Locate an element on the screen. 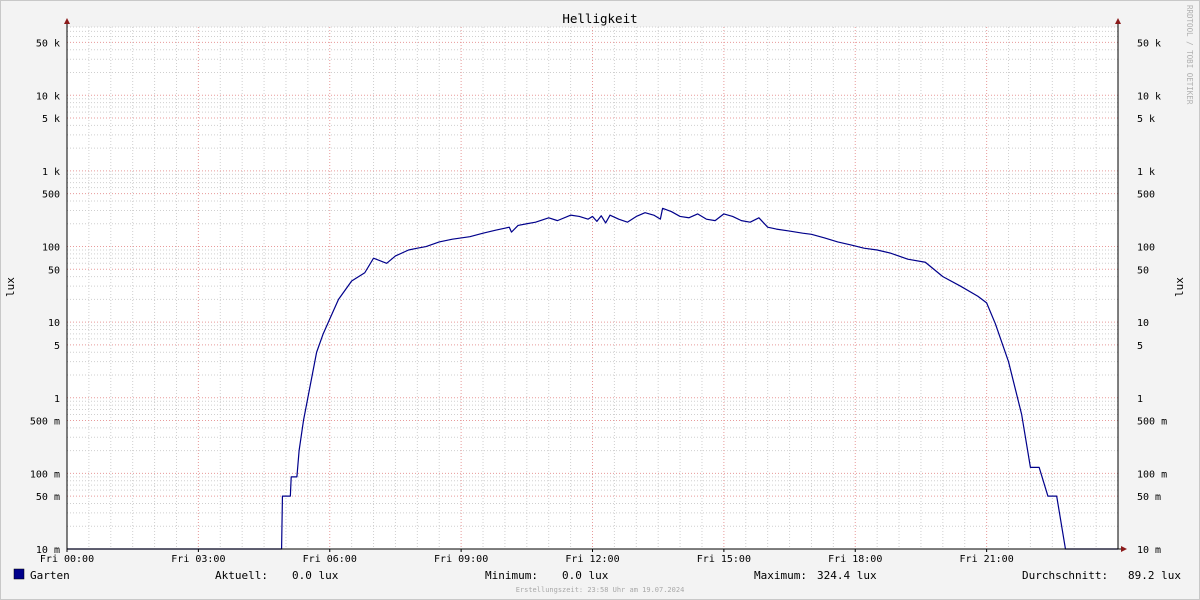 The height and width of the screenshot is (600, 1200). legend-series-name: Garten is located at coordinates (50, 575).